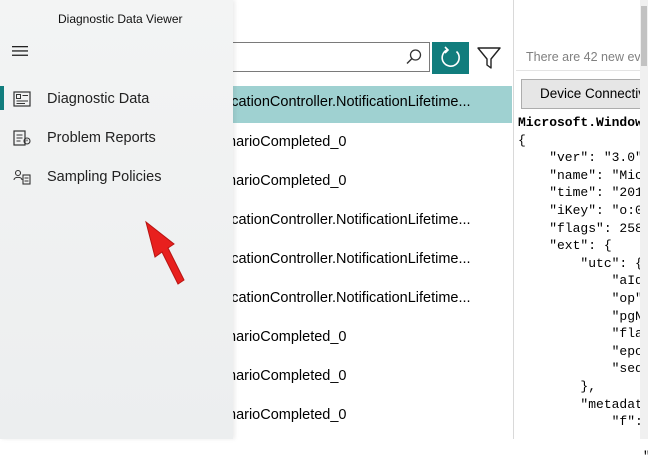 The height and width of the screenshot is (466, 648). Describe the element at coordinates (583, 351) in the screenshot. I see `json-line: "epoch` at that location.